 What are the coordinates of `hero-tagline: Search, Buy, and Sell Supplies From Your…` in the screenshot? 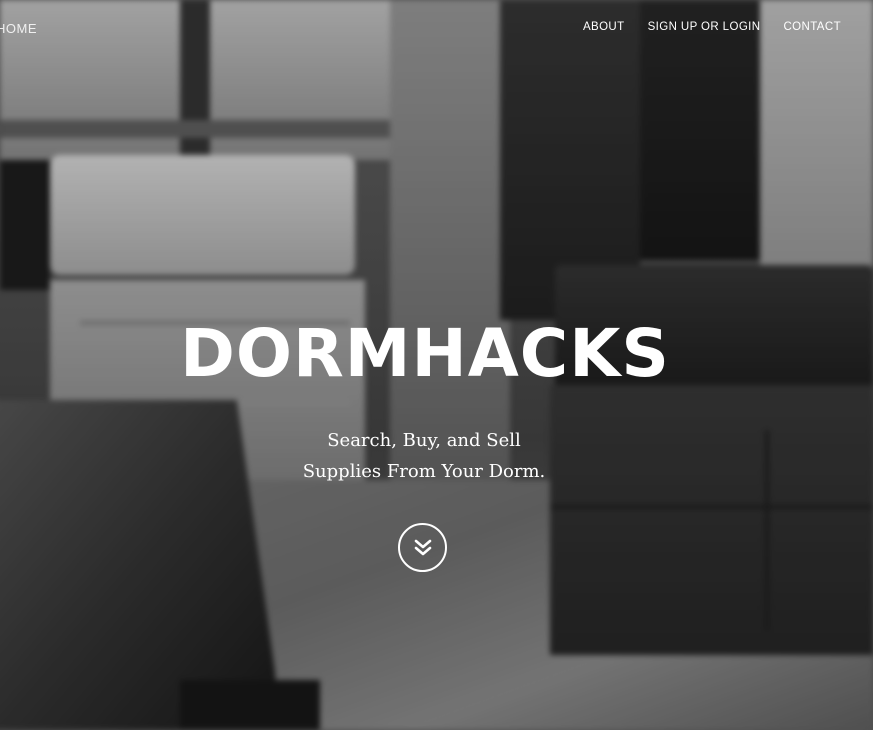 It's located at (424, 456).